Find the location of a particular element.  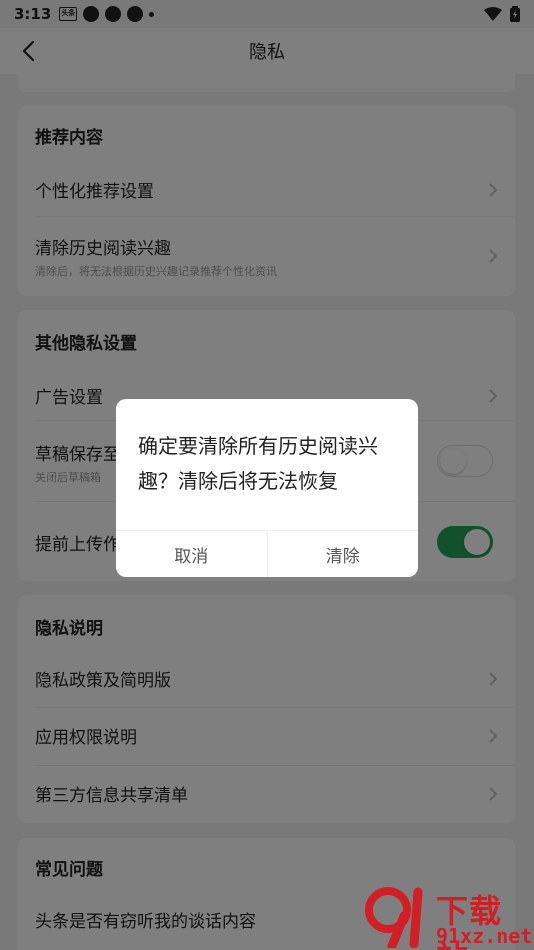

confirm-dialog: 确定要清除所有历史阅读兴趣？清除后将无法恢复 取消 清除 is located at coordinates (267, 488).